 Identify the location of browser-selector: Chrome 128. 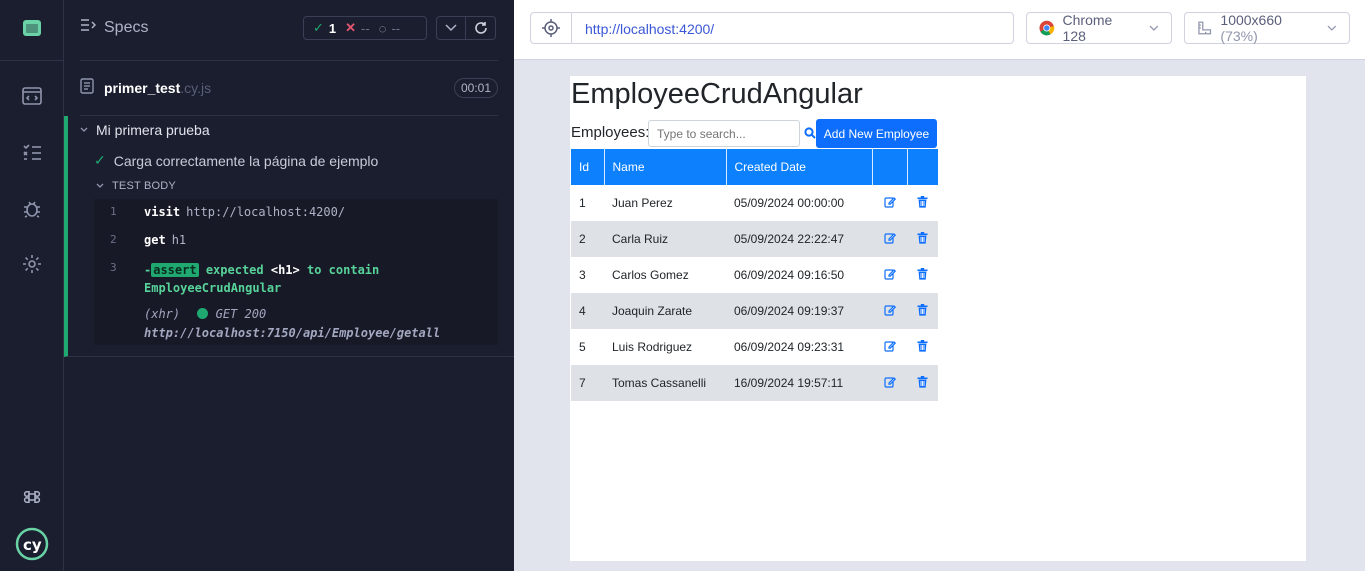
(1099, 28).